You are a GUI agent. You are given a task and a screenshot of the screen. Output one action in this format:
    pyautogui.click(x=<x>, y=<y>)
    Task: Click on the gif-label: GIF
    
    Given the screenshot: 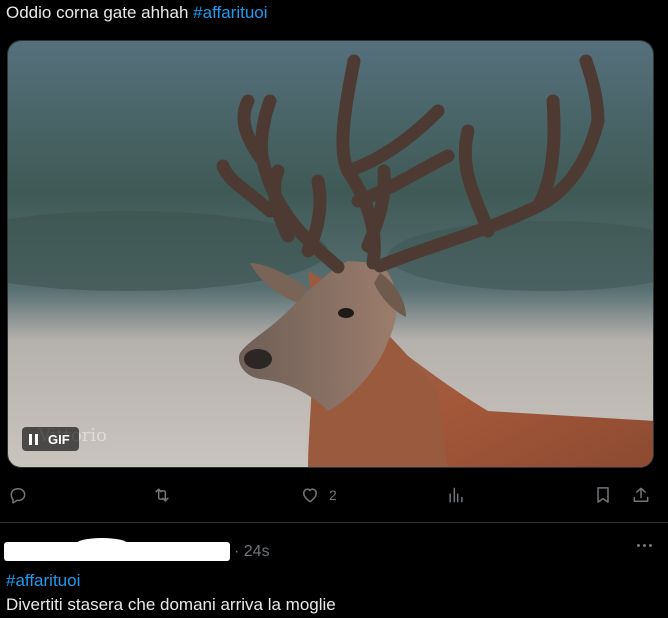 What is the action you would take?
    pyautogui.click(x=59, y=439)
    